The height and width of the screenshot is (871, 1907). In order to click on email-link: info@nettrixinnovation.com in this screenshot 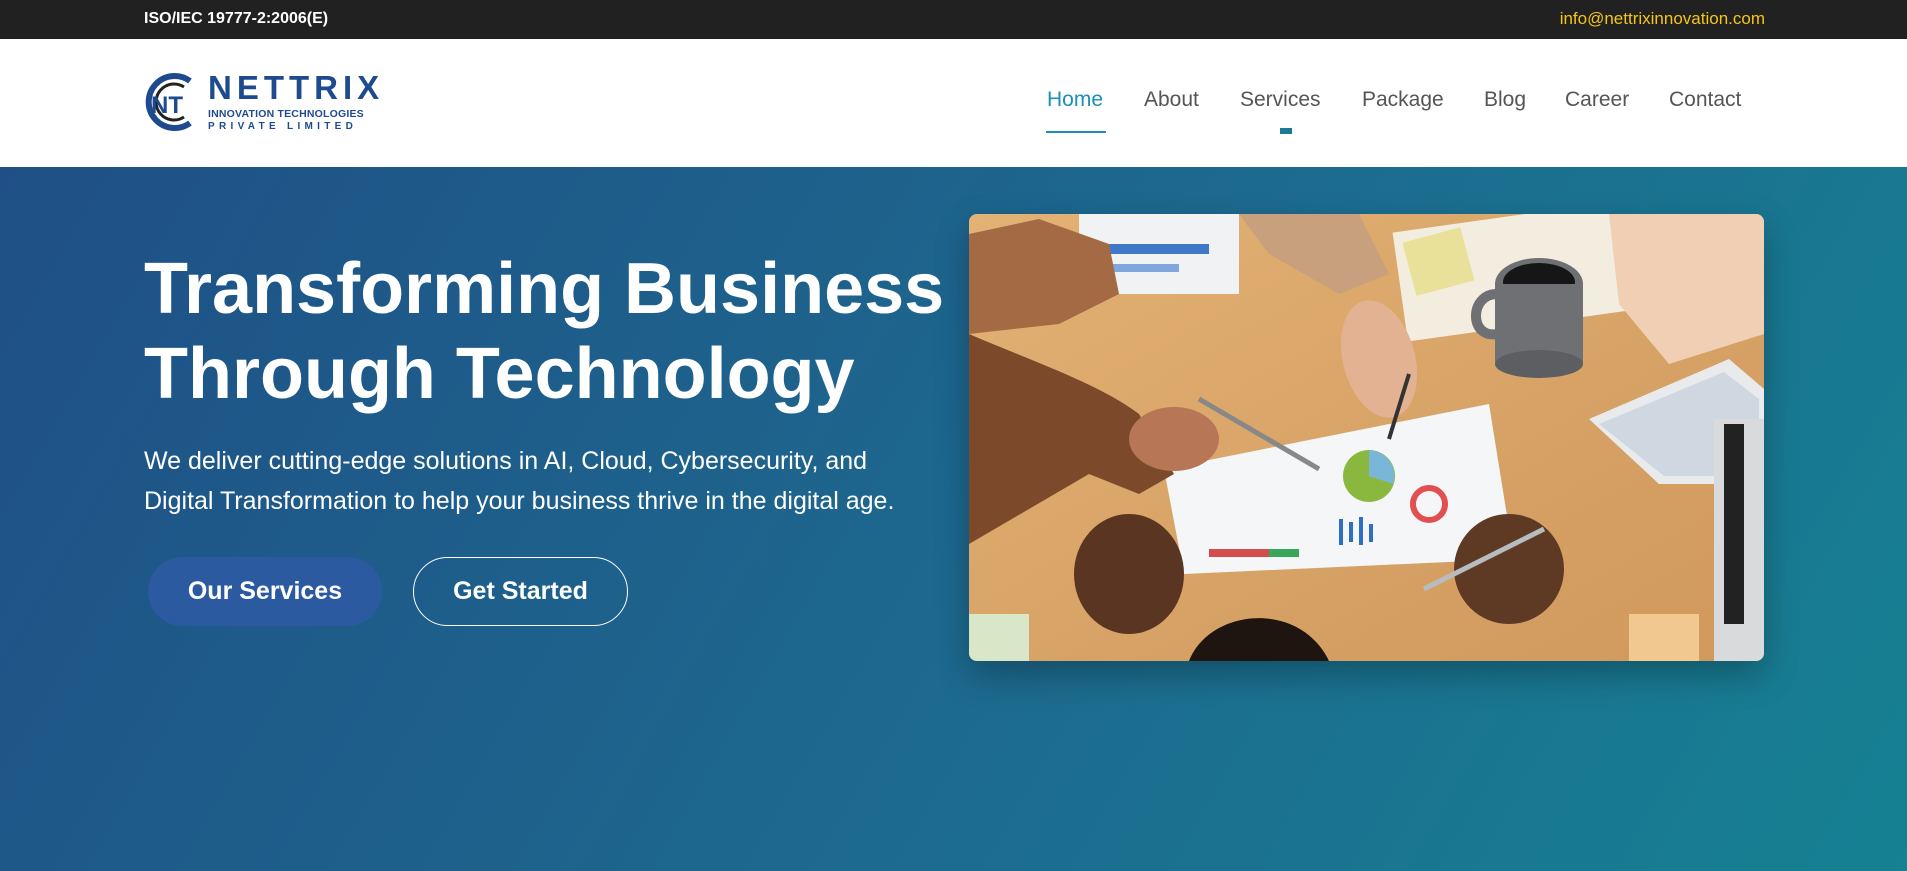, I will do `click(1662, 19)`.